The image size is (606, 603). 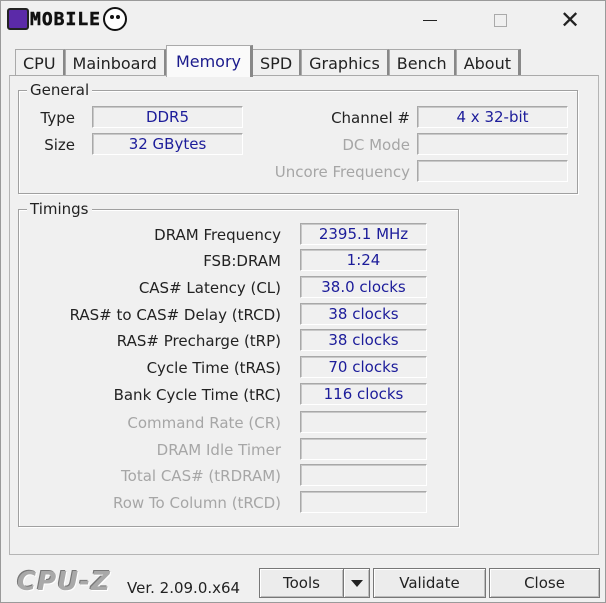 I want to click on window-close-button: ✕, so click(x=570, y=20).